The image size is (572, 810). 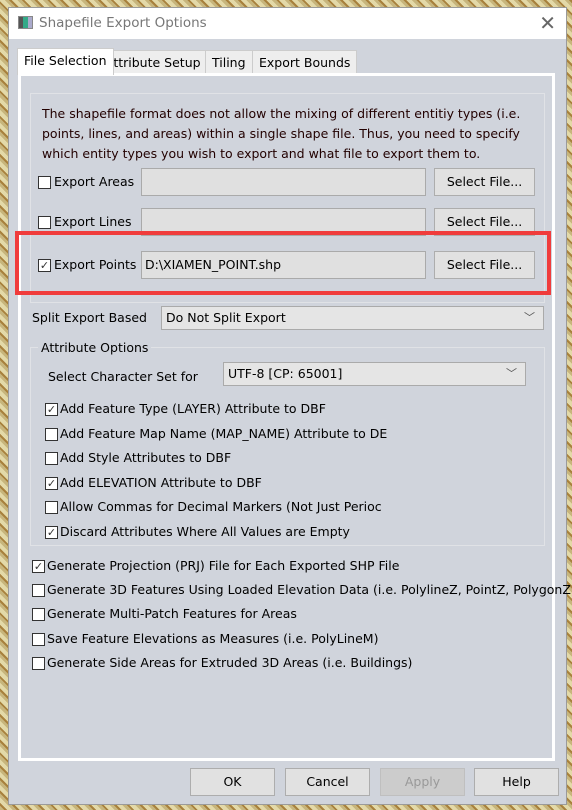 What do you see at coordinates (25, 22) in the screenshot?
I see `app-icon` at bounding box center [25, 22].